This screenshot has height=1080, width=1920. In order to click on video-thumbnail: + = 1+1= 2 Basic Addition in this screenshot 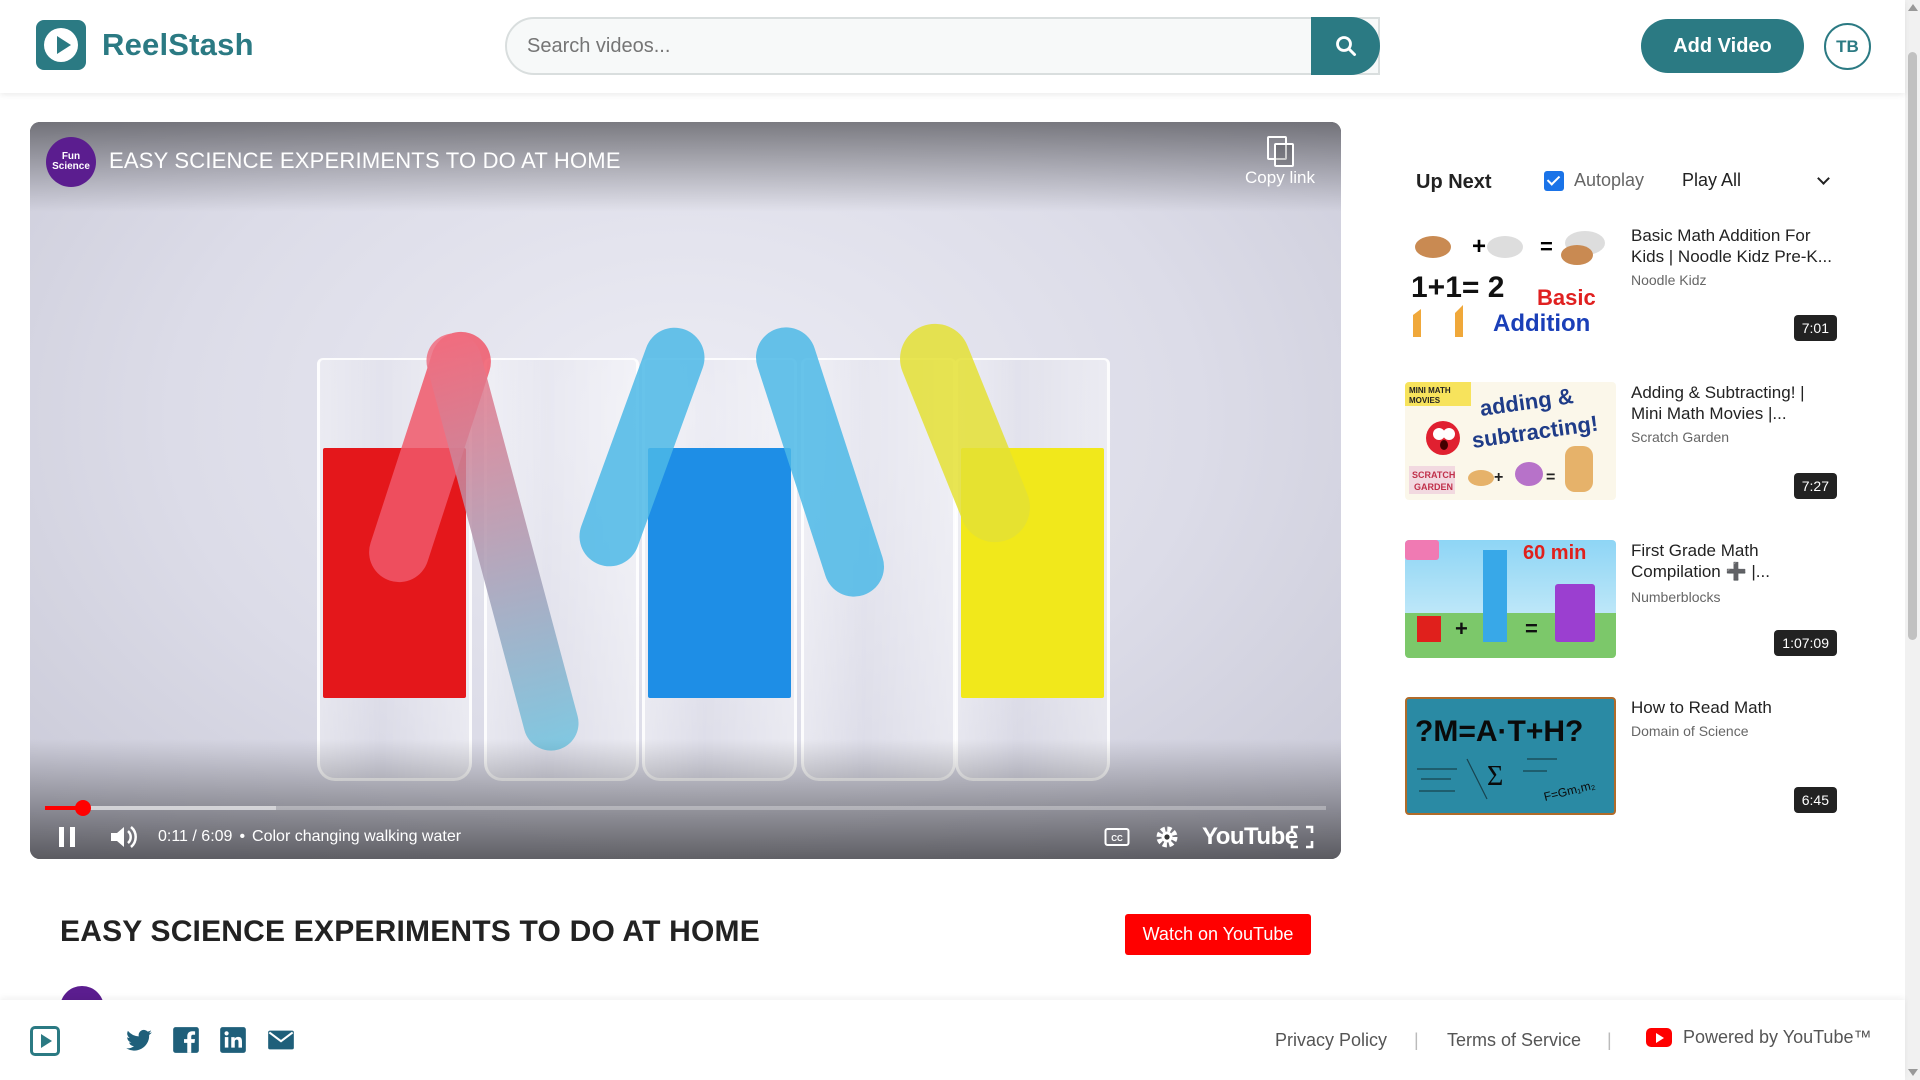, I will do `click(1510, 284)`.